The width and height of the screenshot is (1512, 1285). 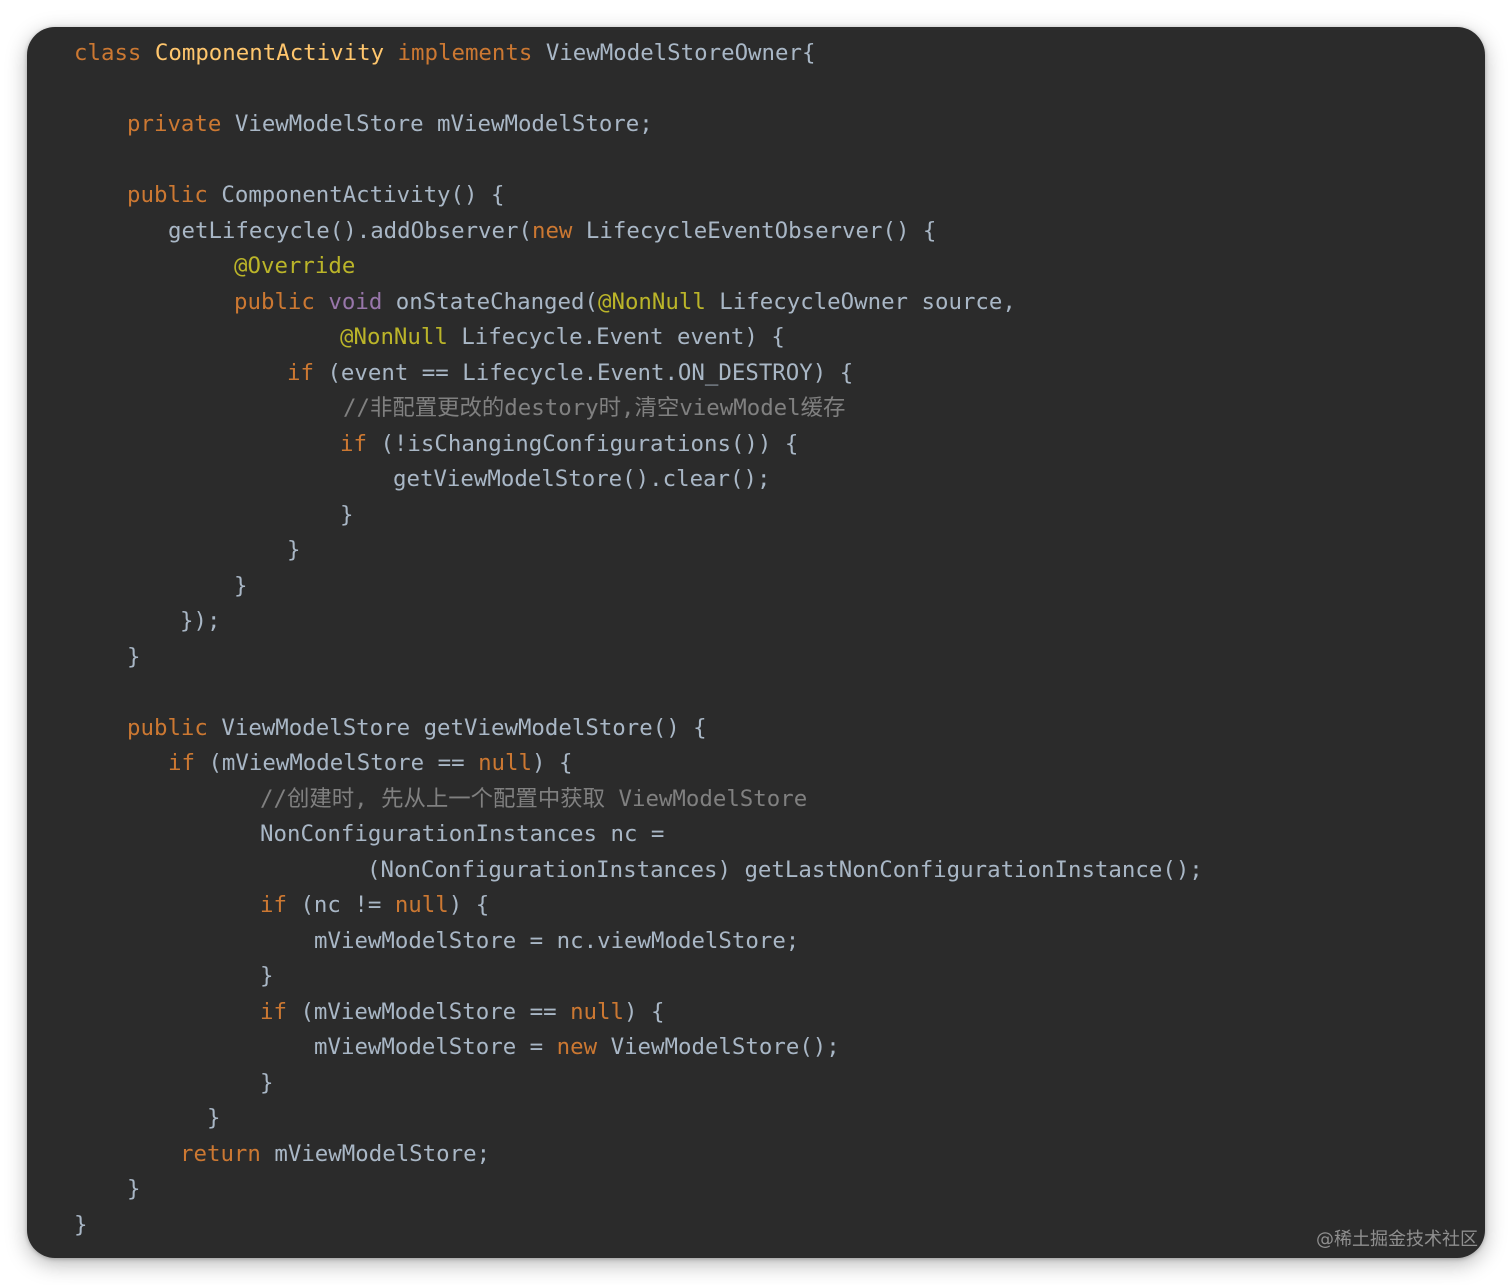 What do you see at coordinates (674, 53) in the screenshot?
I see `code-token: ViewModelStoreOwner{` at bounding box center [674, 53].